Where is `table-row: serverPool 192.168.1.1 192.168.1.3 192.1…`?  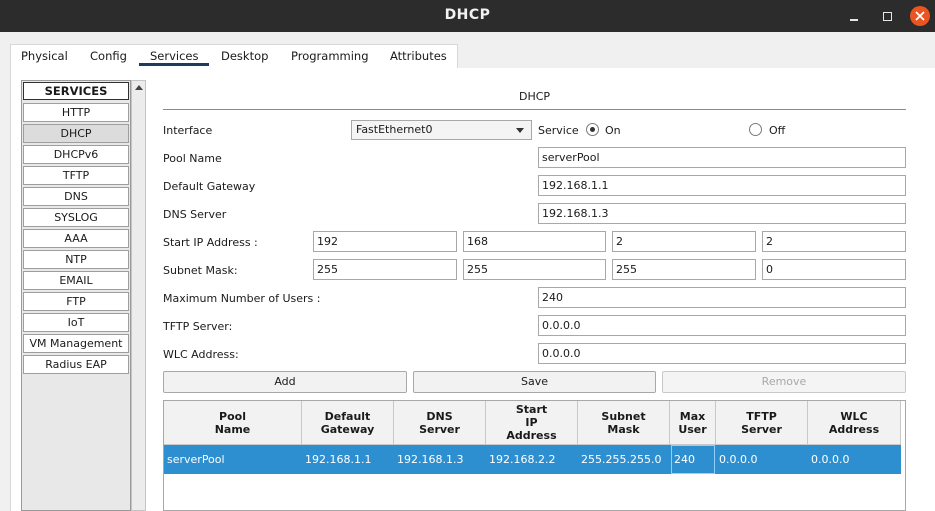 table-row: serverPool 192.168.1.1 192.168.1.3 192.1… is located at coordinates (532, 459).